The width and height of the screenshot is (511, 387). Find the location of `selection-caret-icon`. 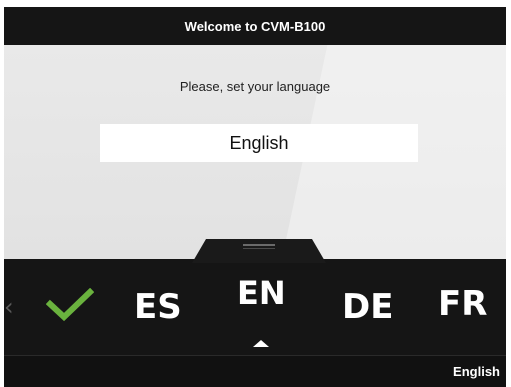

selection-caret-icon is located at coordinates (261, 343).